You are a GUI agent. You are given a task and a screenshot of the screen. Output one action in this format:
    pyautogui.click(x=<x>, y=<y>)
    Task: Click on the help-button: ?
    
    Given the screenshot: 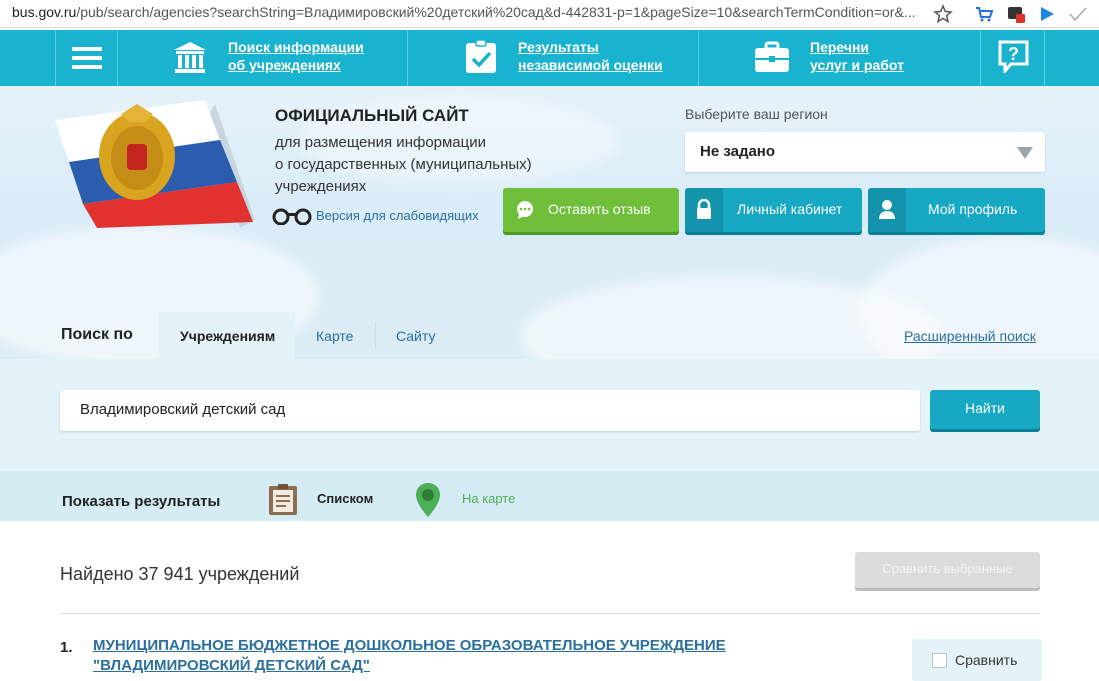 What is the action you would take?
    pyautogui.click(x=1013, y=58)
    